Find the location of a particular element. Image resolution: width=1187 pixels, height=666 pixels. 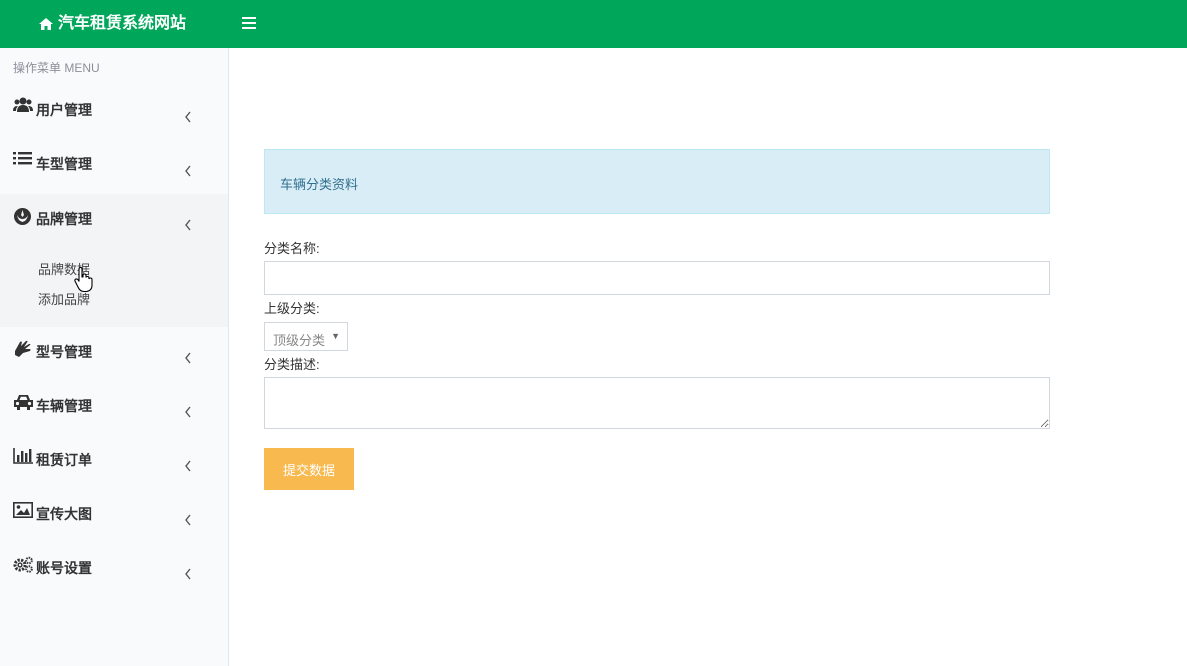

home-icon is located at coordinates (46, 24).